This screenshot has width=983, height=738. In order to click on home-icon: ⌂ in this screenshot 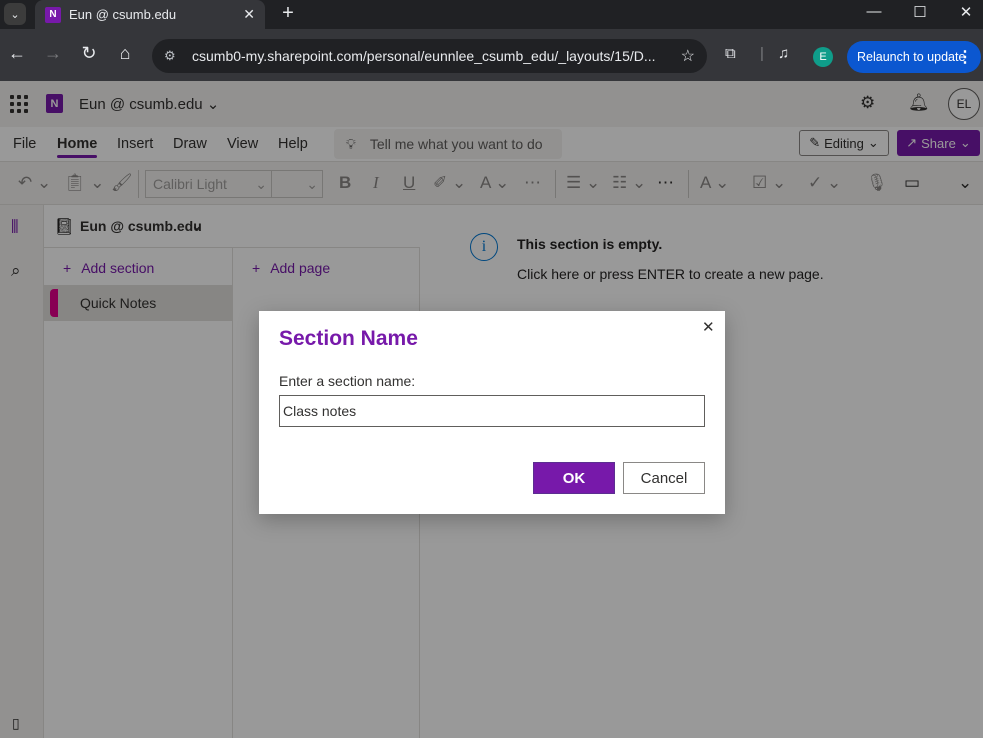, I will do `click(125, 53)`.